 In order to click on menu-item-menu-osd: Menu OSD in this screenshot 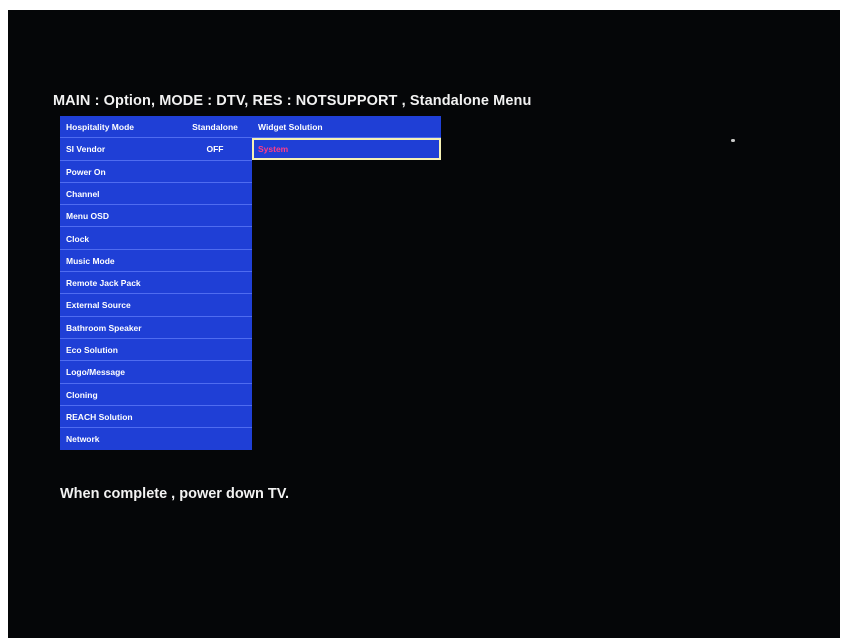, I will do `click(156, 216)`.